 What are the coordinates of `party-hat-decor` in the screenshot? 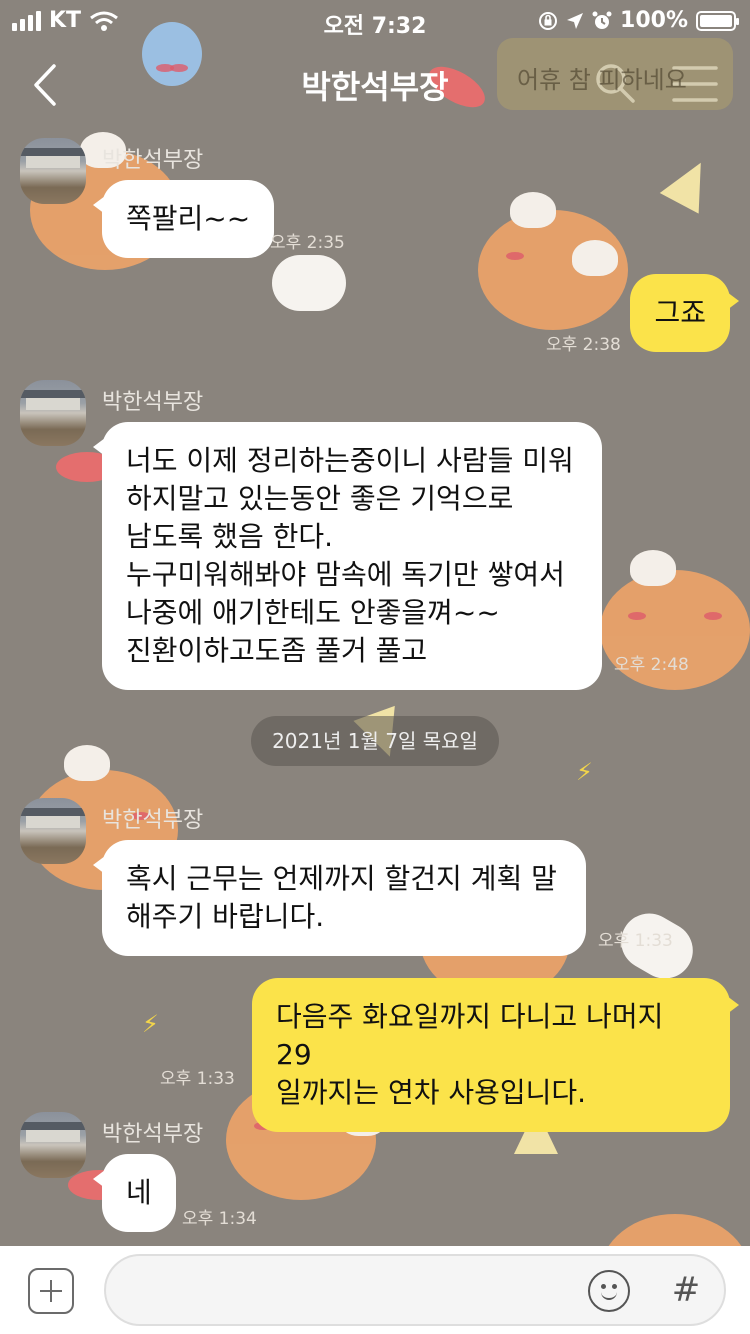 It's located at (690, 183).